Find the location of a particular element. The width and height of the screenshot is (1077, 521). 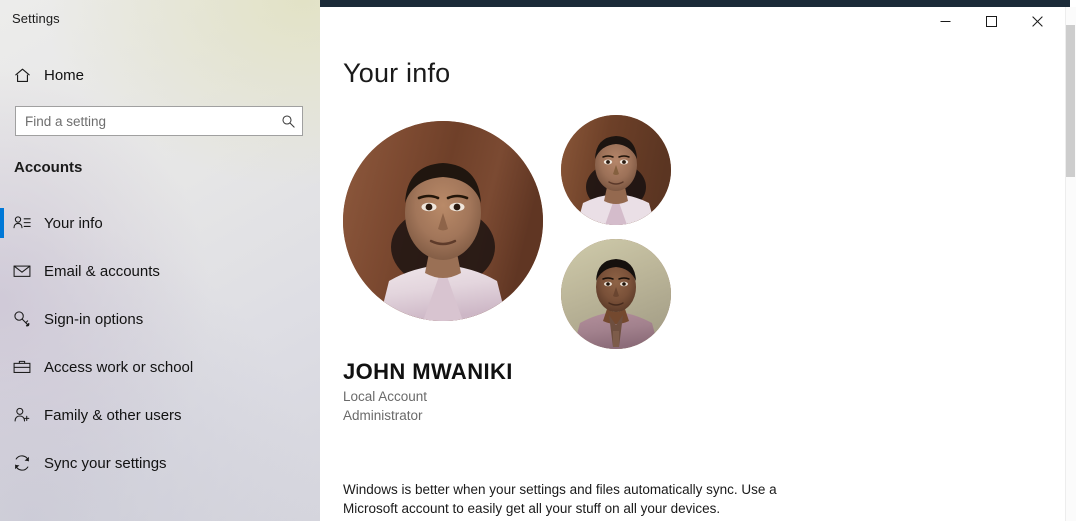

home-icon is located at coordinates (22, 75).